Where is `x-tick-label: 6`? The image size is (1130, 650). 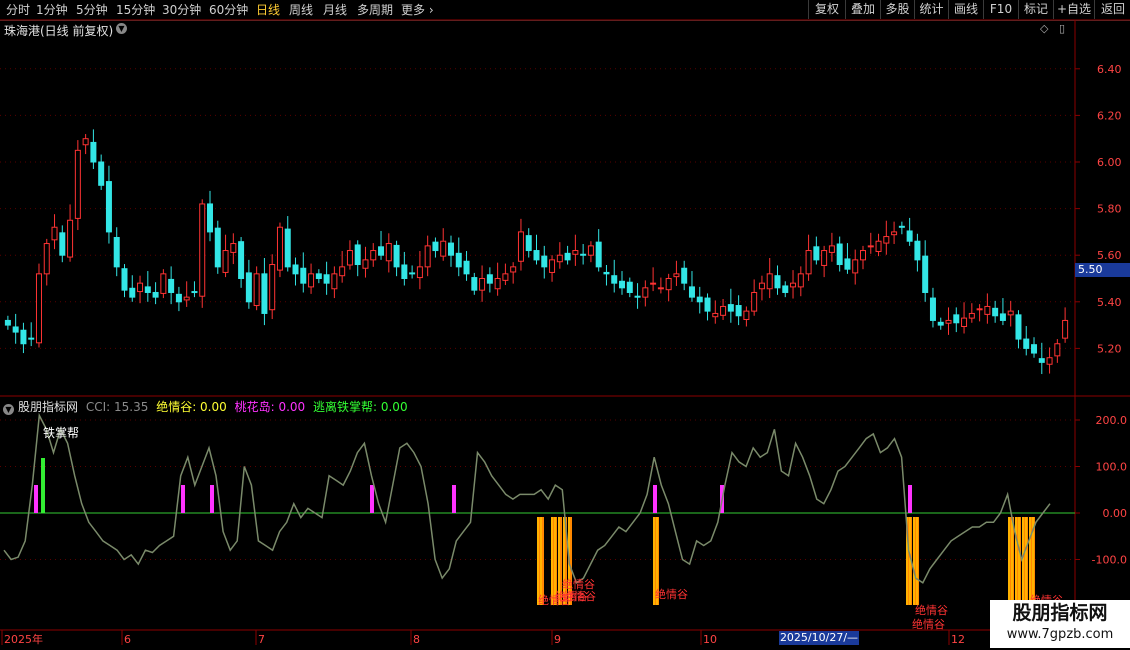 x-tick-label: 6 is located at coordinates (127, 639).